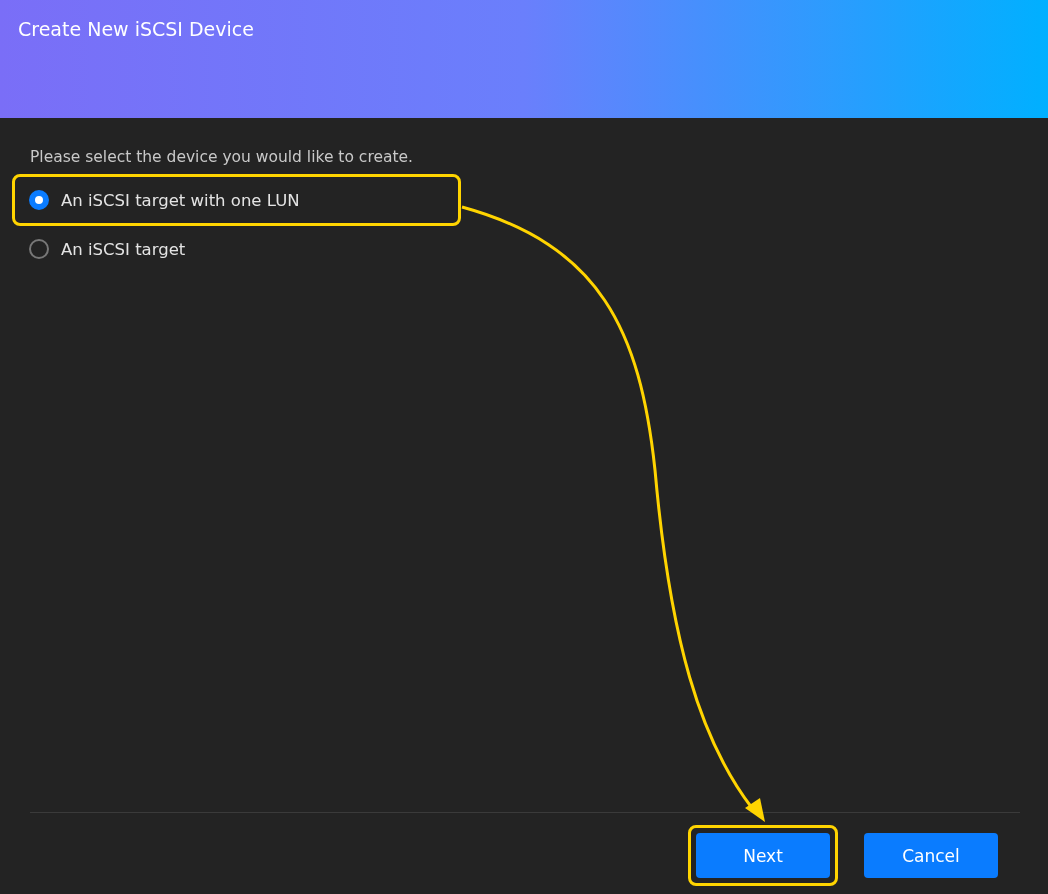  Describe the element at coordinates (236, 249) in the screenshot. I see `radio-option: An iSCSI target` at that location.